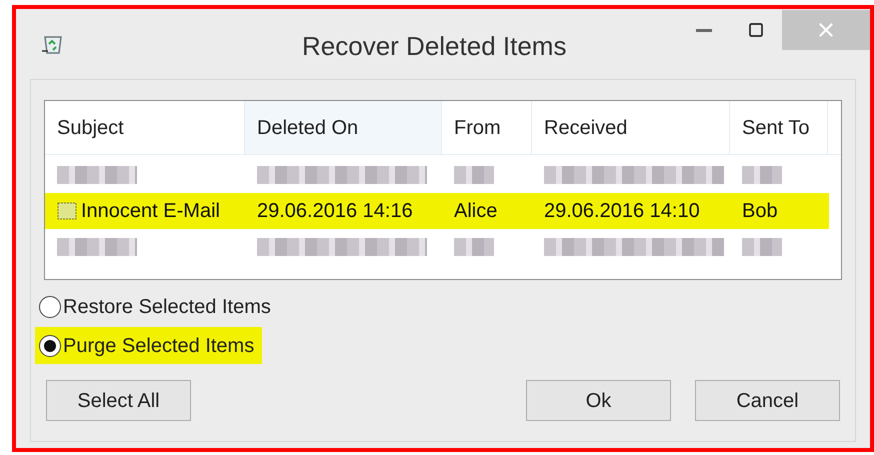 The height and width of the screenshot is (455, 874). What do you see at coordinates (335, 211) in the screenshot?
I see `table-cell-text: 29.06.2016 14:16` at bounding box center [335, 211].